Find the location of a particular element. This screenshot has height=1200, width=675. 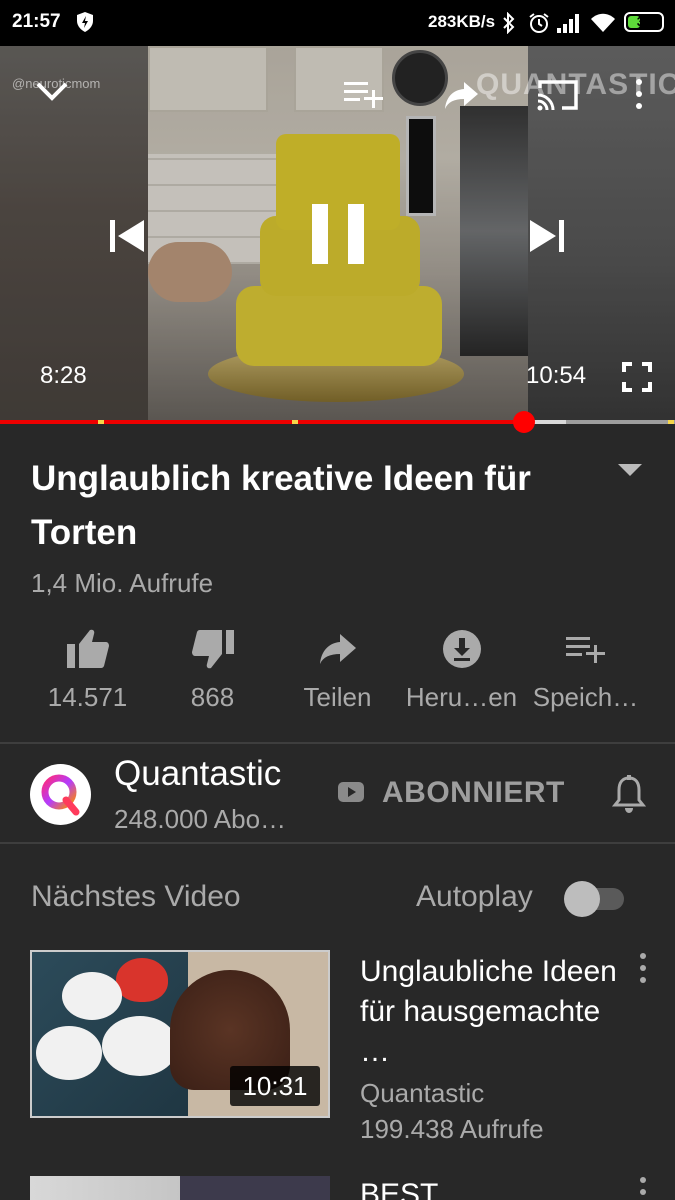

like-count: 14.571 is located at coordinates (87, 697).